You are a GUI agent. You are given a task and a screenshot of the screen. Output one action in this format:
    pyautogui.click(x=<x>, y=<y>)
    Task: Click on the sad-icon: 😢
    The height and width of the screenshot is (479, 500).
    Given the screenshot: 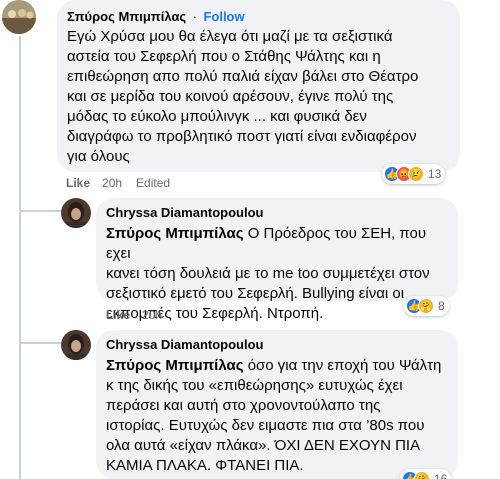 What is the action you would take?
    pyautogui.click(x=416, y=174)
    